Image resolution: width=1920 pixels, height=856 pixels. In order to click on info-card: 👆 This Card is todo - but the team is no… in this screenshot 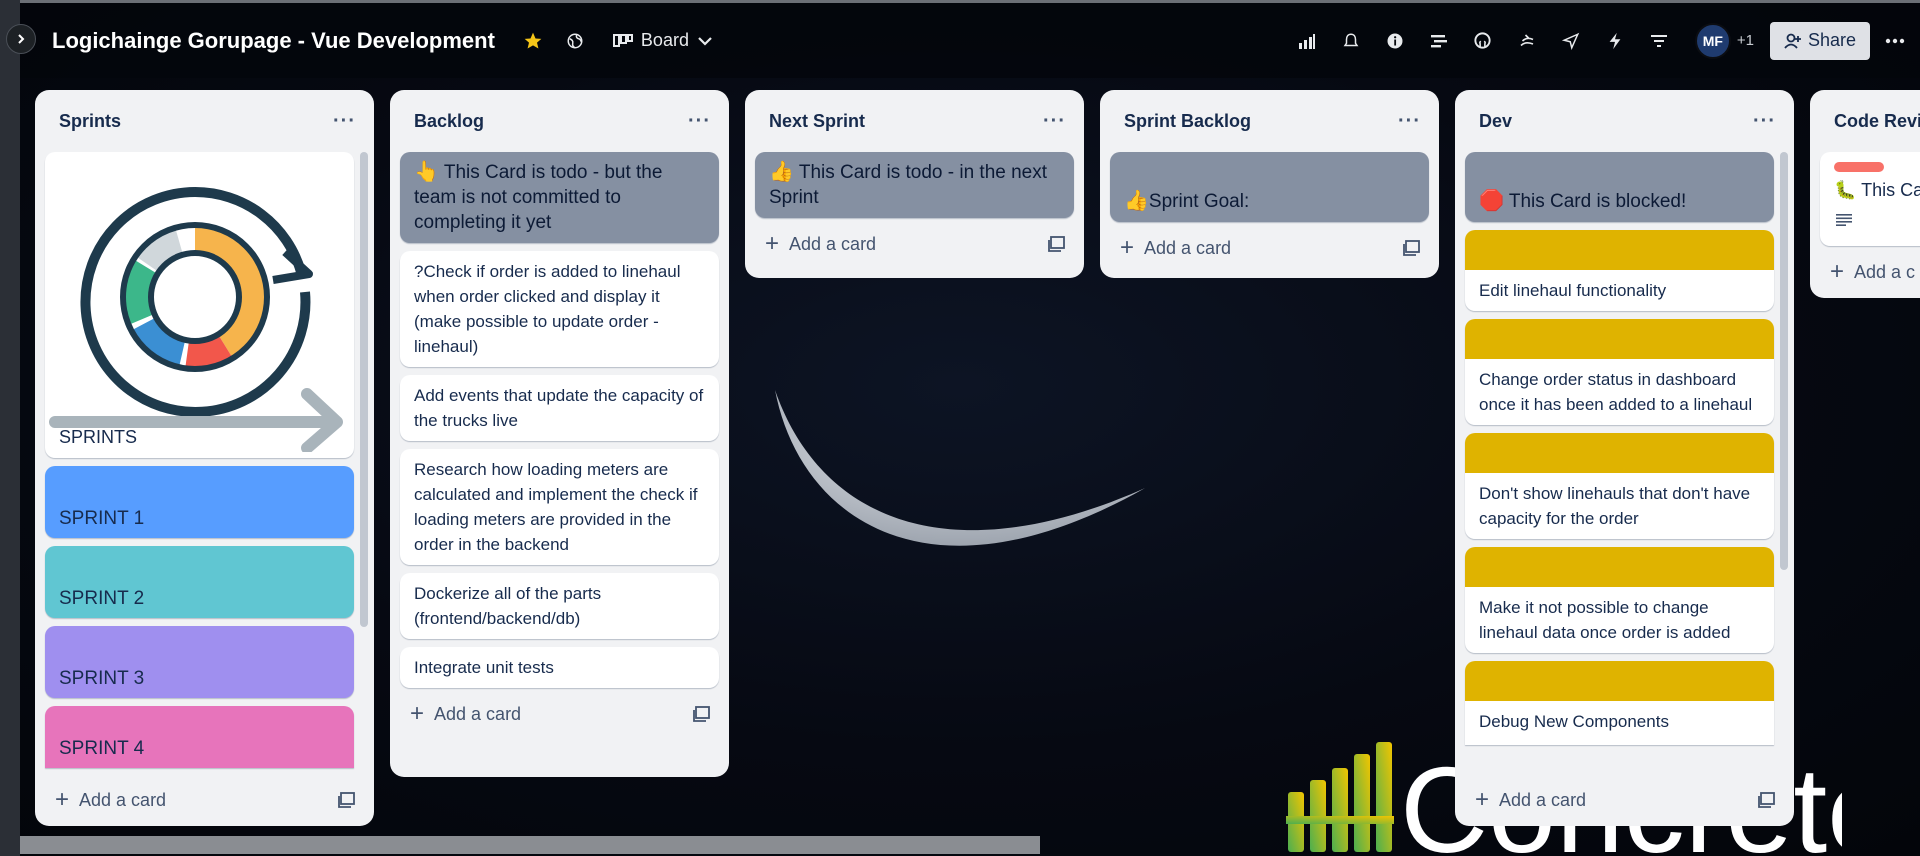, I will do `click(559, 197)`.